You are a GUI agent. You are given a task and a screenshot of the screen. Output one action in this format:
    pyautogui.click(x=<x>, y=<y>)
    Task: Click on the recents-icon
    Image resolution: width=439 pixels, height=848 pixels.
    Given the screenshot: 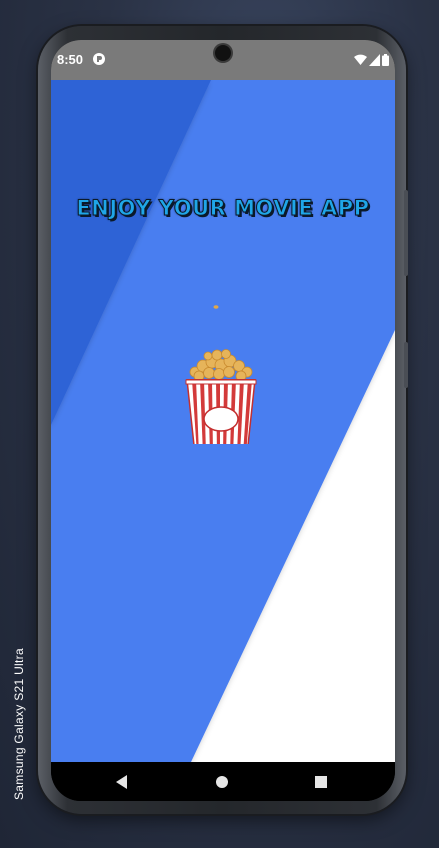 What is the action you would take?
    pyautogui.click(x=321, y=782)
    